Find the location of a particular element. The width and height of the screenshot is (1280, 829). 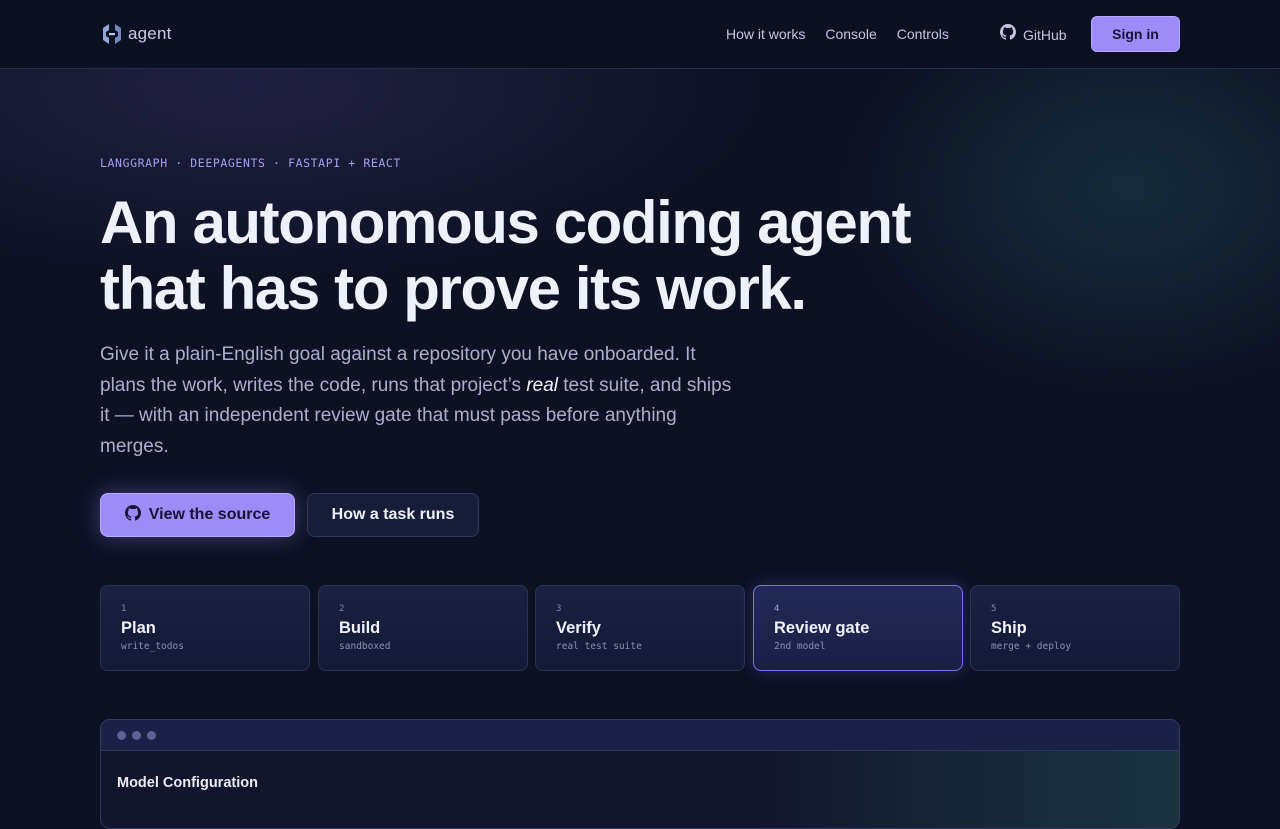

step-number: 4 is located at coordinates (777, 609).